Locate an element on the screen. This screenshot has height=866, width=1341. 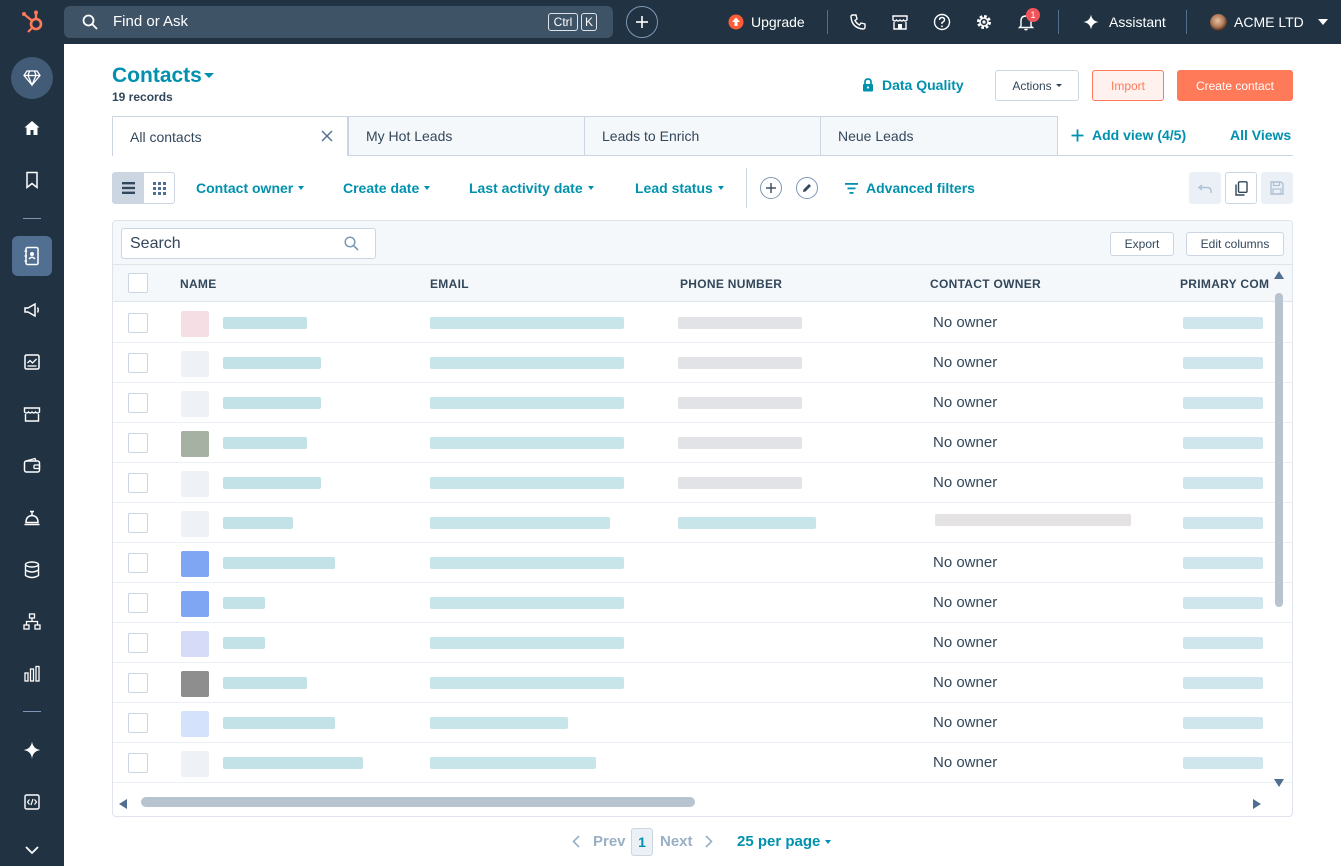
board-view-button is located at coordinates (159, 188).